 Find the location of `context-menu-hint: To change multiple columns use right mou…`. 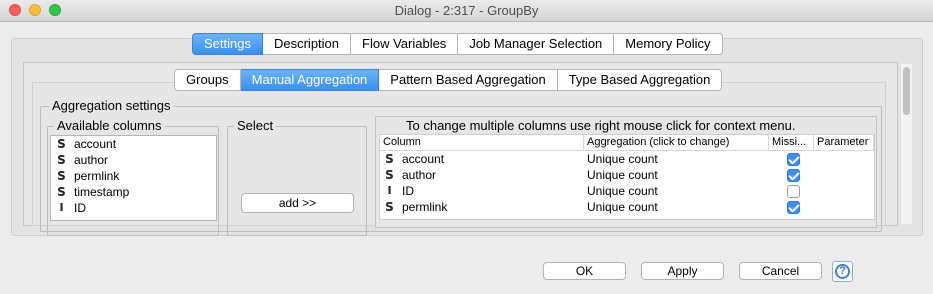

context-menu-hint: To change multiple columns use right mou… is located at coordinates (601, 125).